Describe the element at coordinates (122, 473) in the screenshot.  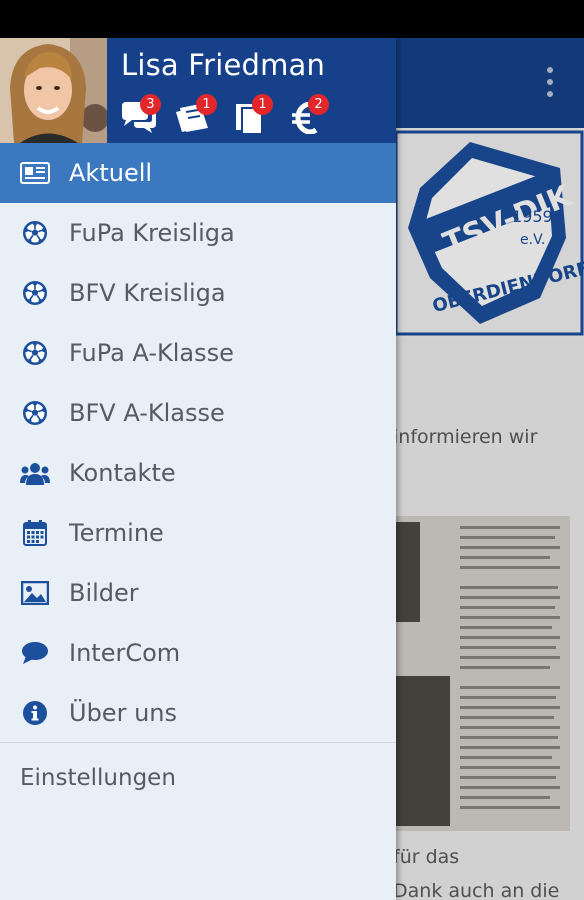
I see `nav-item-label: Kontakte` at that location.